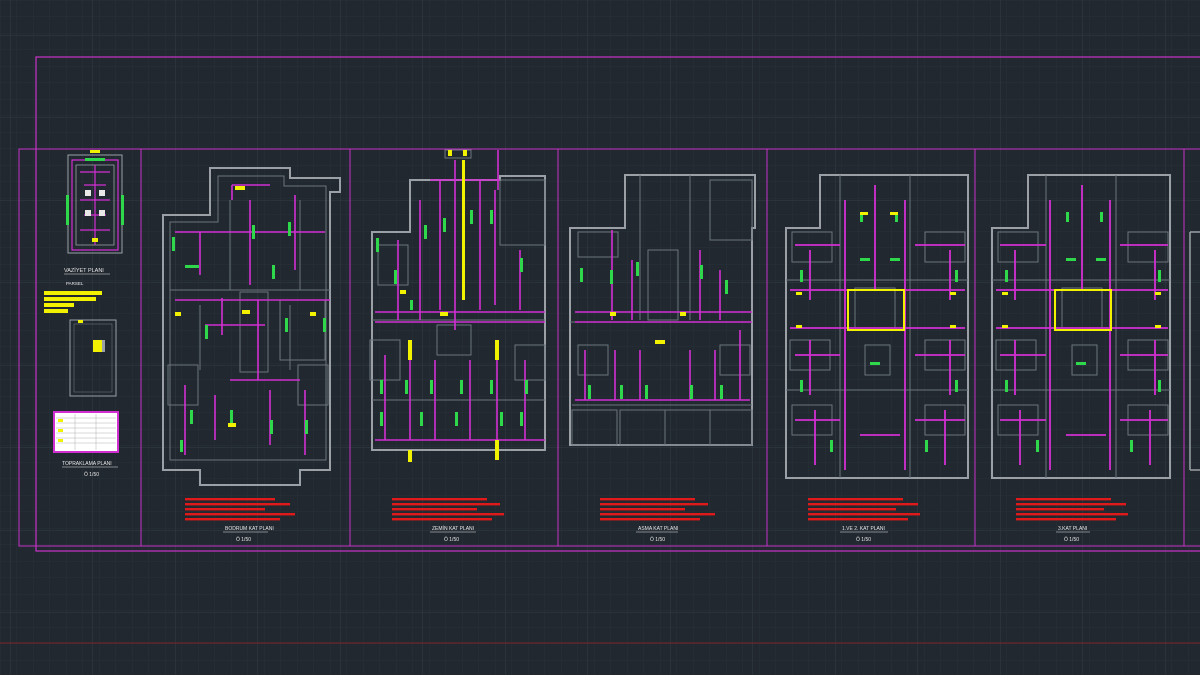  Describe the element at coordinates (453, 528) in the screenshot. I see `zemin-title: ZEMİN KAT PLANI` at that location.